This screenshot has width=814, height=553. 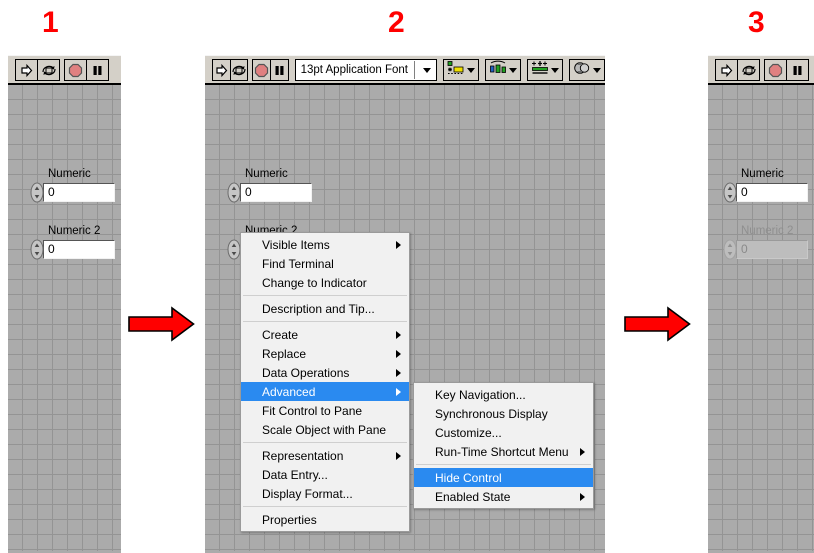 I want to click on align-objects-dropdown, so click(x=460, y=70).